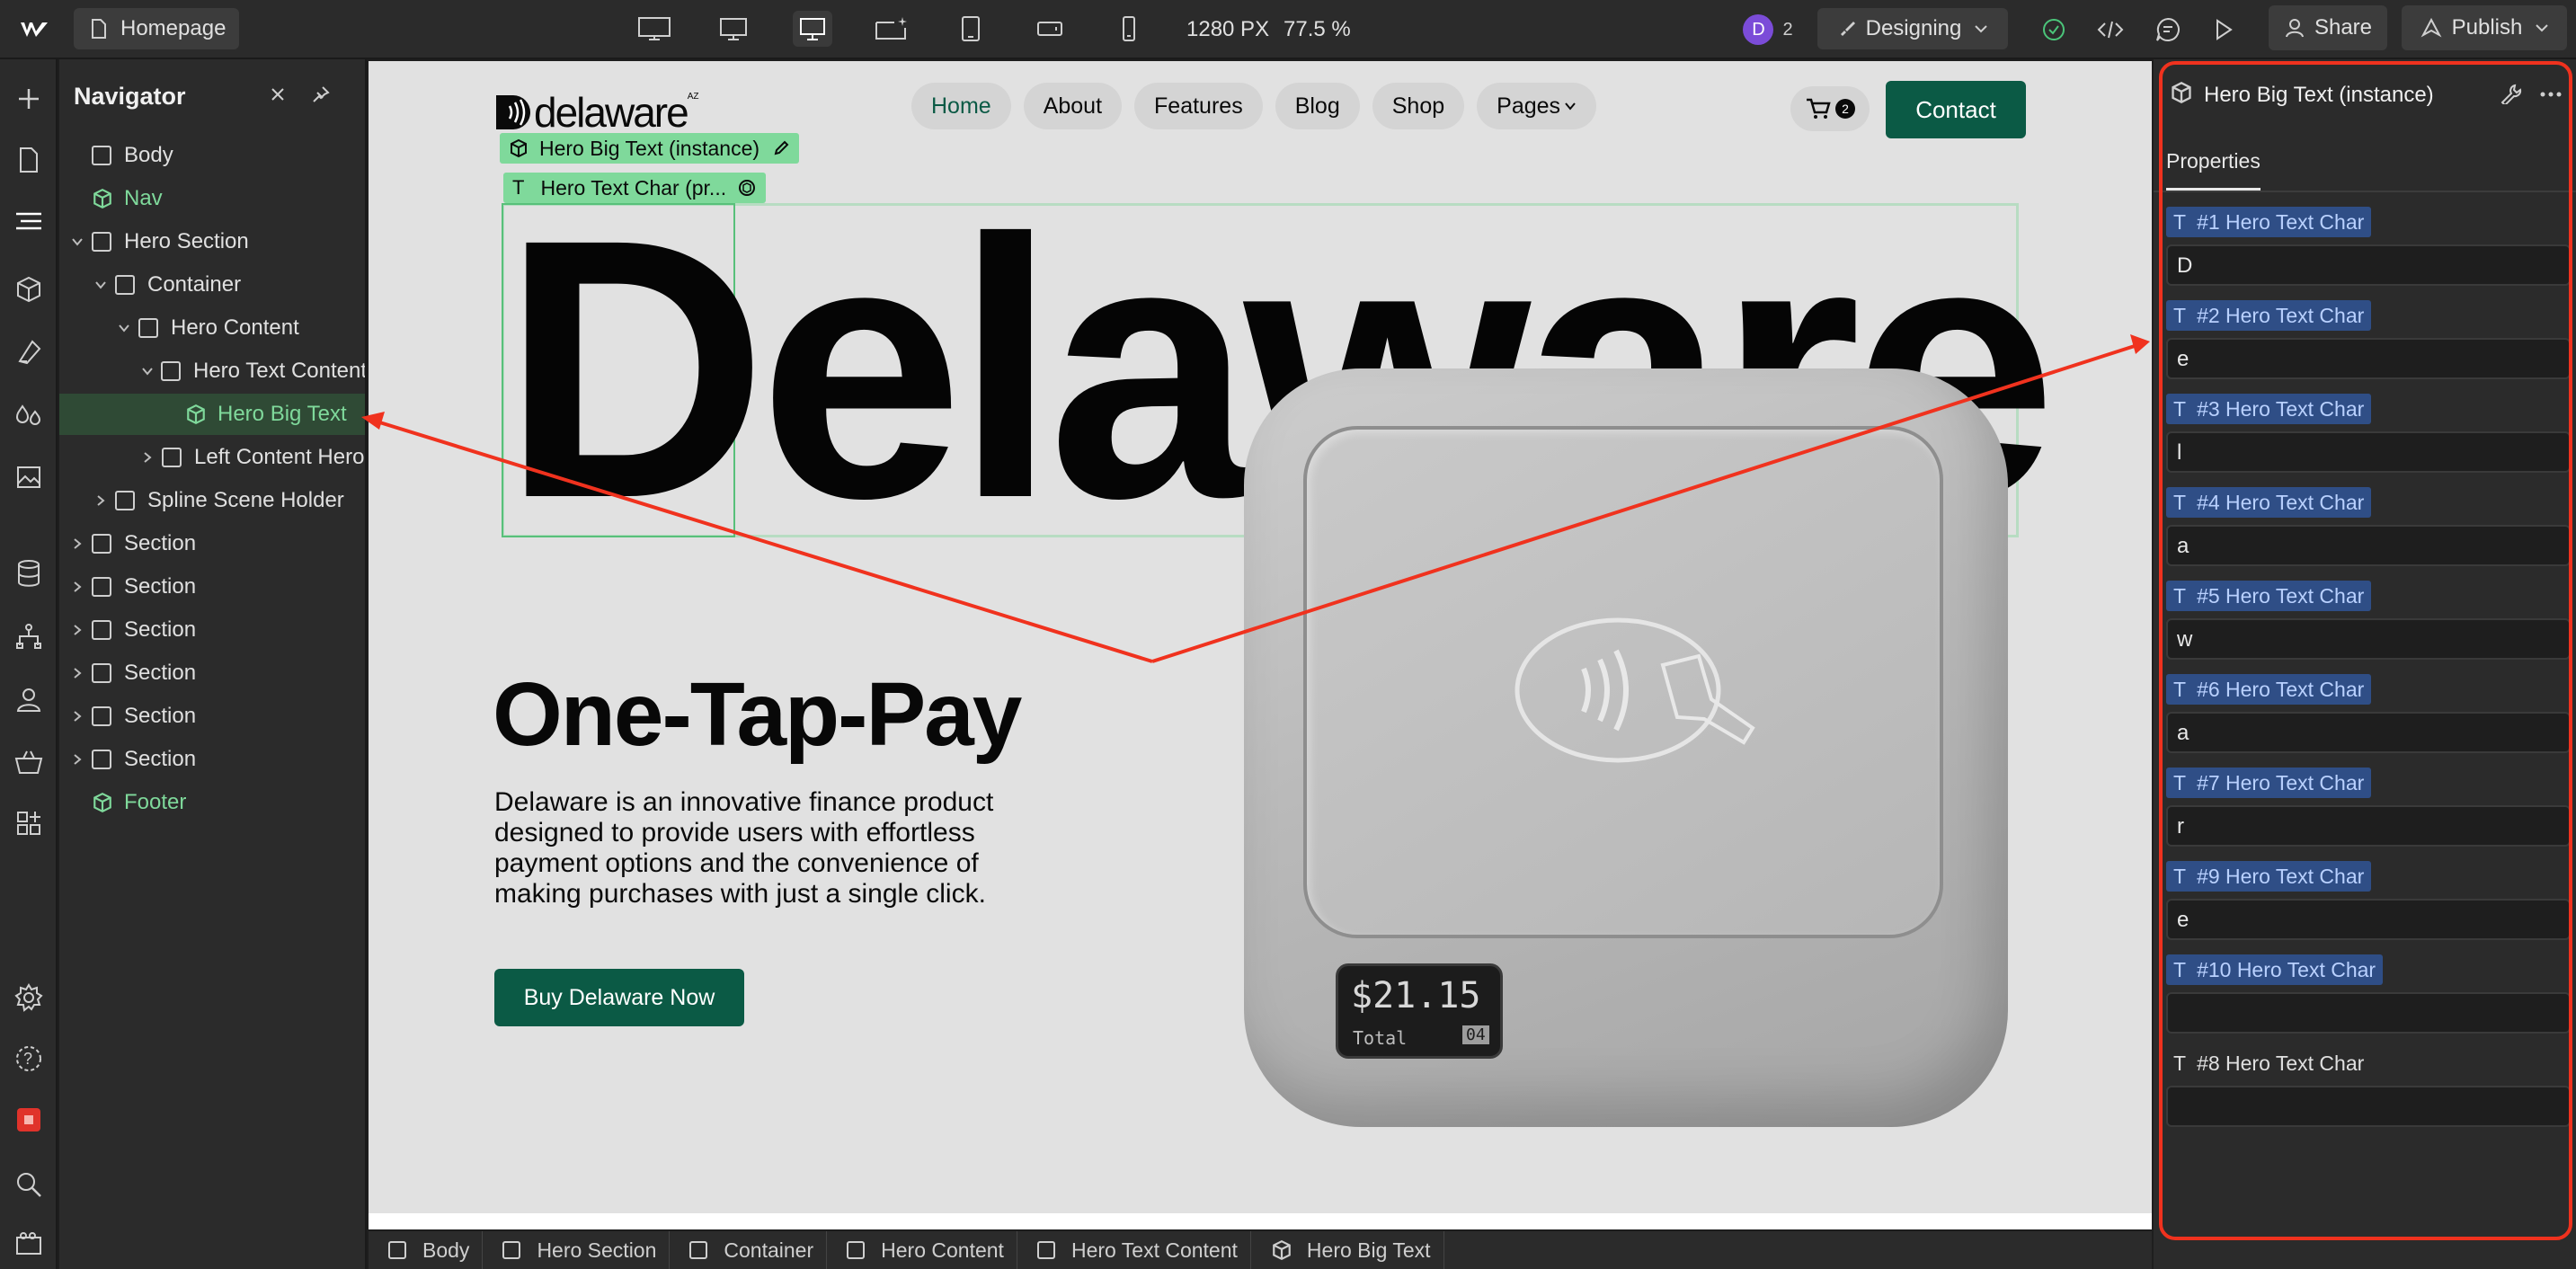 This screenshot has width=2576, height=1269. What do you see at coordinates (922, 1250) in the screenshot?
I see `breadcrumb-item: Hero Content` at bounding box center [922, 1250].